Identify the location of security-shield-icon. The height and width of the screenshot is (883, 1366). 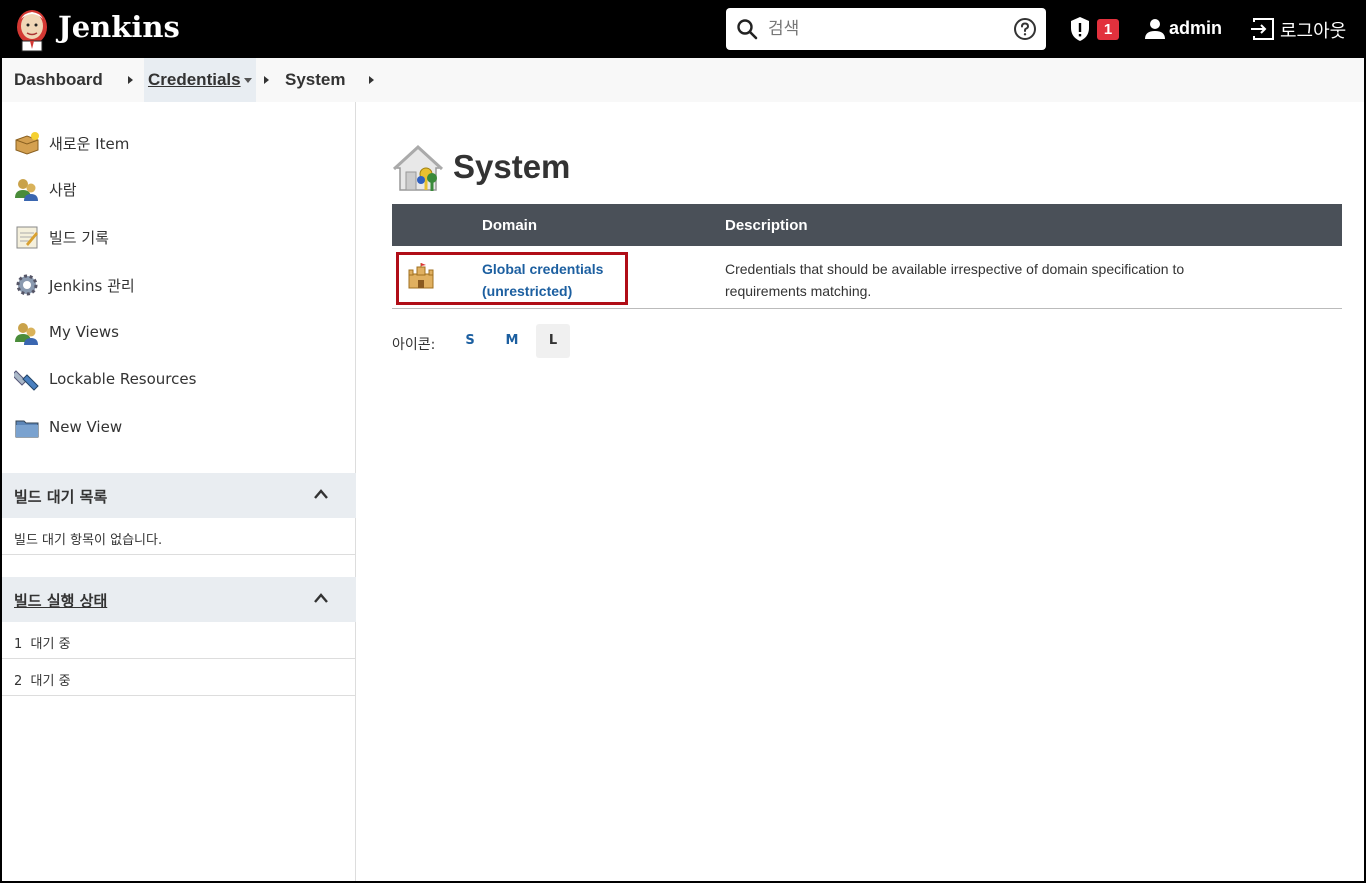
(1080, 29).